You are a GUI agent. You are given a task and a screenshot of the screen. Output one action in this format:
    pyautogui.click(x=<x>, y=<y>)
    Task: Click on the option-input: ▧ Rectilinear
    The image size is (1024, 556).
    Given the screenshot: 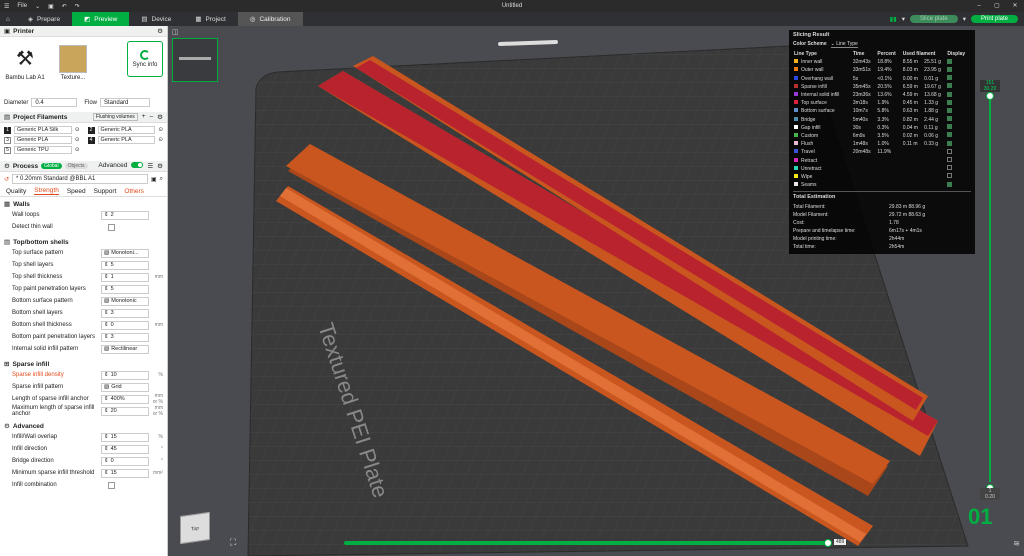 What is the action you would take?
    pyautogui.click(x=125, y=349)
    